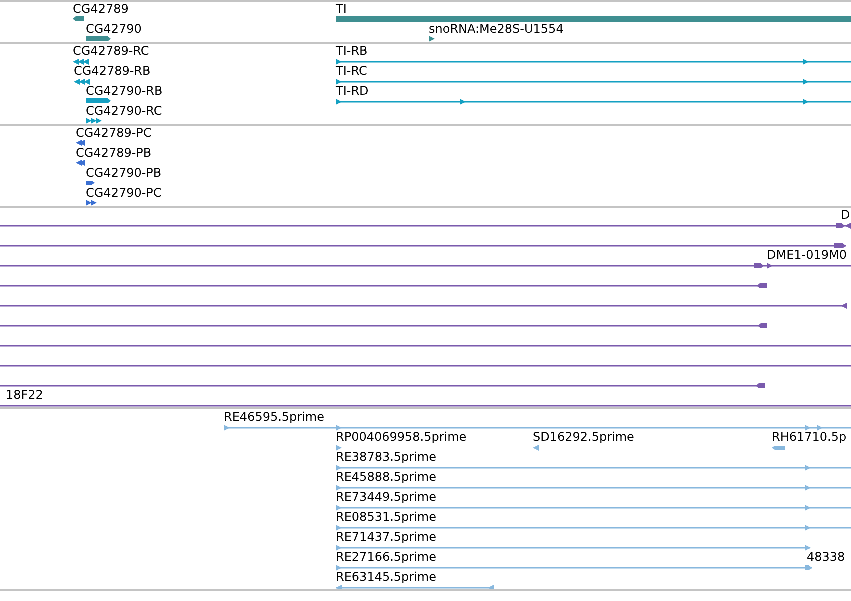 This screenshot has width=851, height=601. Describe the element at coordinates (124, 91) in the screenshot. I see `feature-label: CG42790-RB` at that location.